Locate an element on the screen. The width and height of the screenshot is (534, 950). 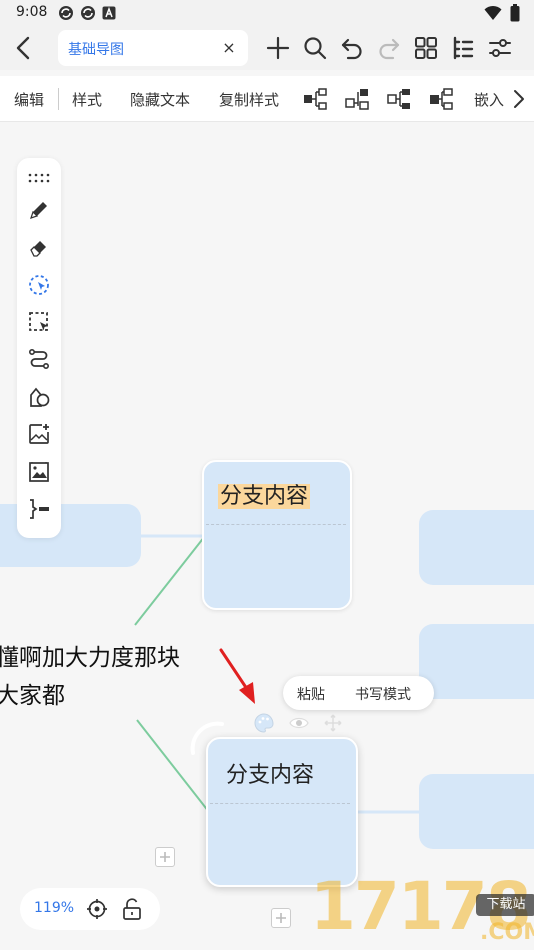
outline-bracket-icon is located at coordinates (39, 509).